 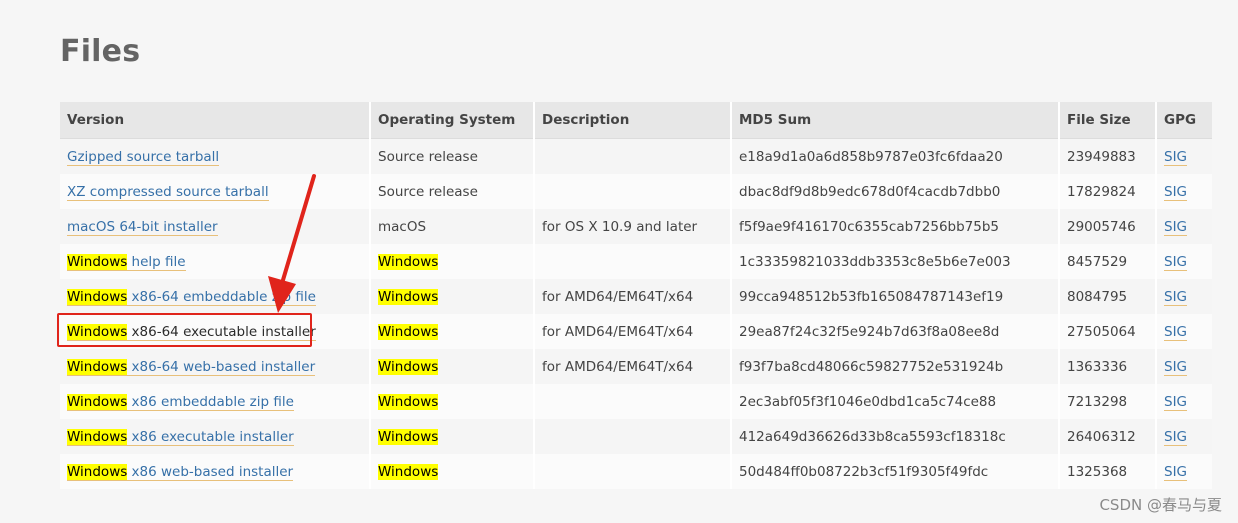 What do you see at coordinates (633, 120) in the screenshot?
I see `column-header-description: Description` at bounding box center [633, 120].